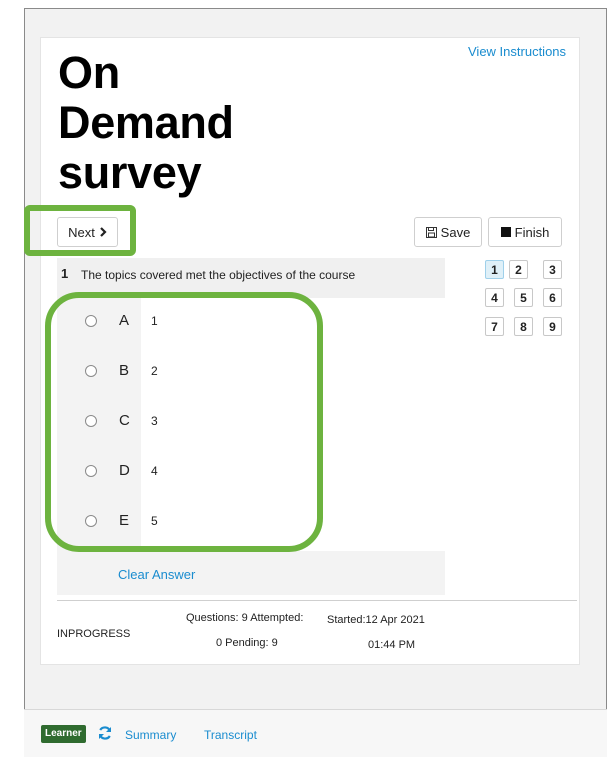  What do you see at coordinates (91, 421) in the screenshot?
I see `option-radio-c` at bounding box center [91, 421].